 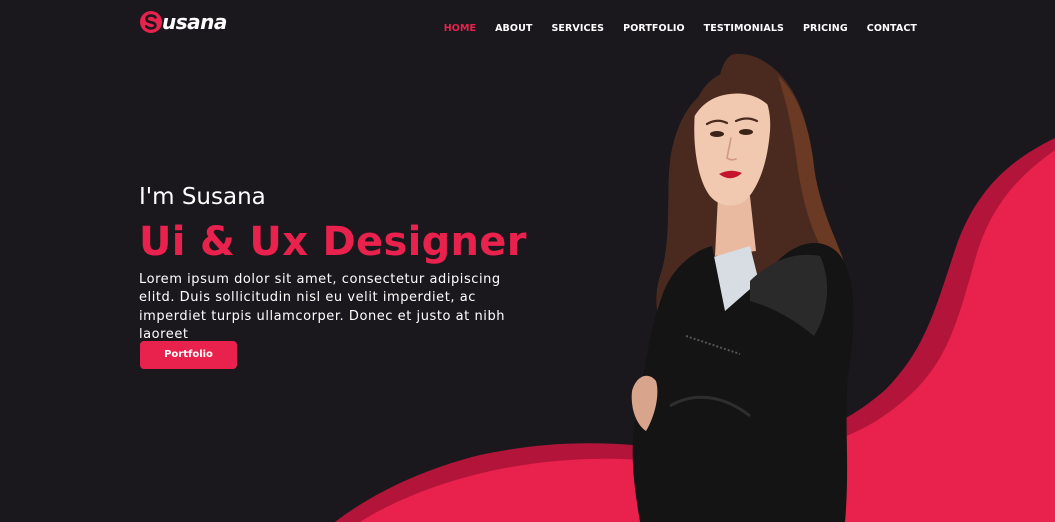 I want to click on nav-link-testimonials: TESTIMONIALS, so click(x=744, y=28).